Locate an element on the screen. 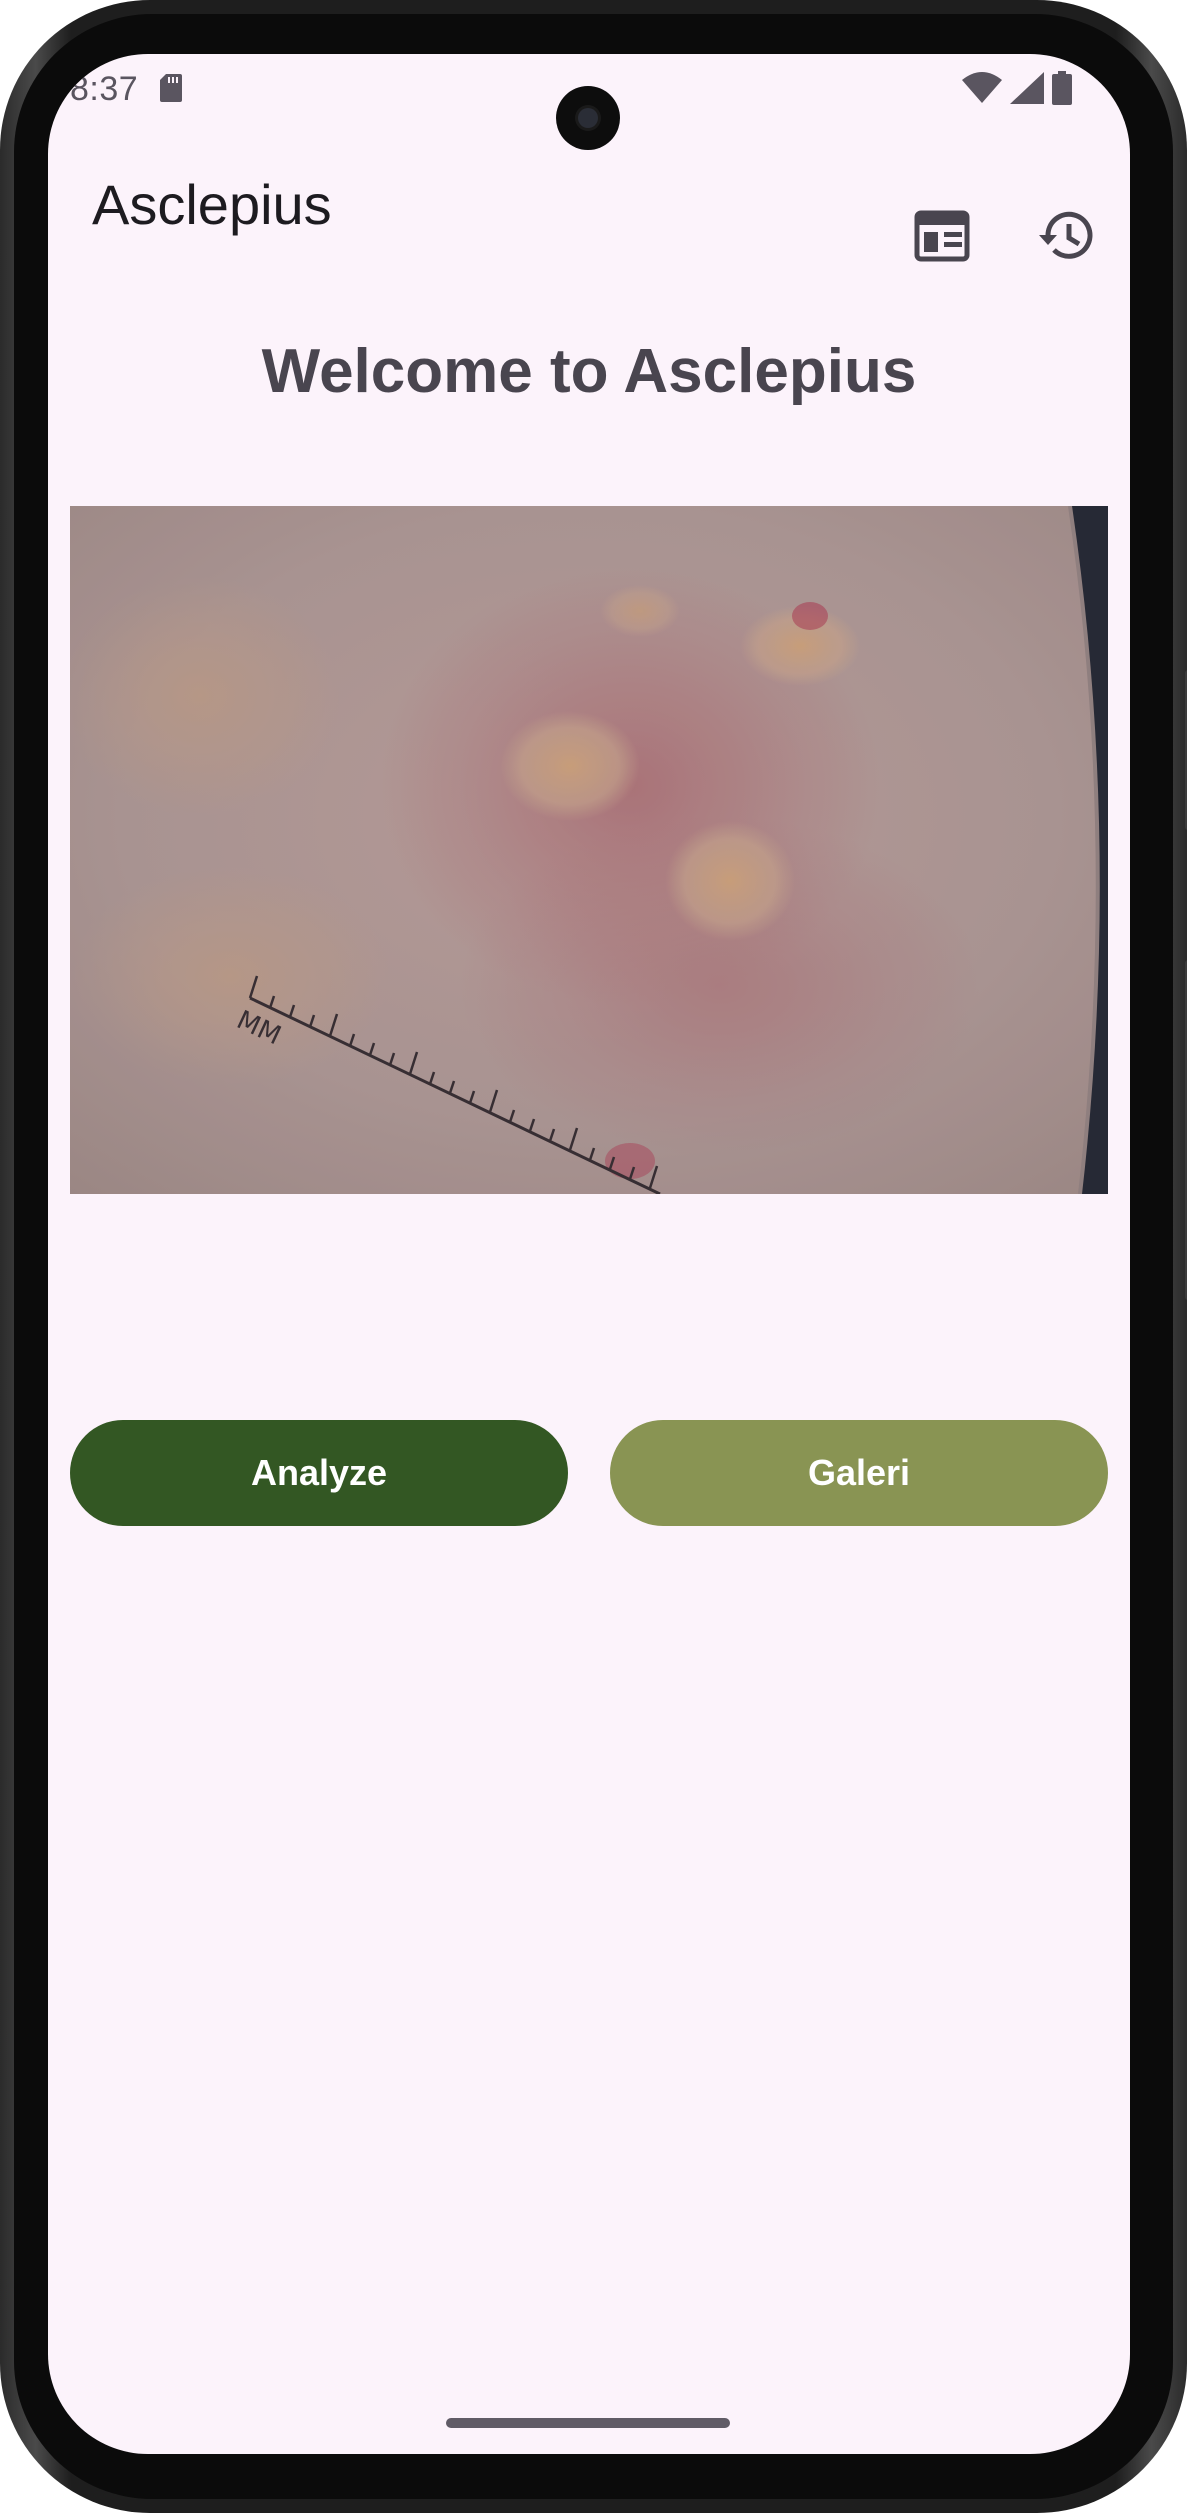  welcome-heading: Welcome to Asclepius is located at coordinates (589, 371).